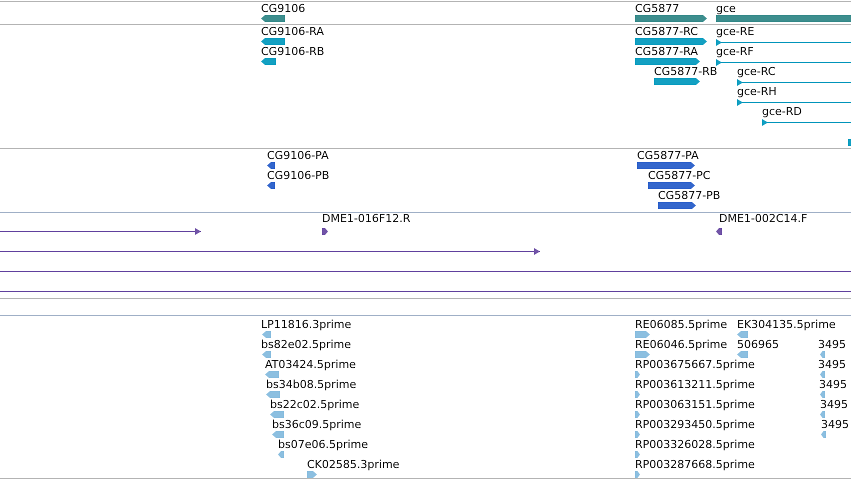 The height and width of the screenshot is (480, 851). What do you see at coordinates (353, 464) in the screenshot?
I see `est-label: CK02585.3prime` at bounding box center [353, 464].